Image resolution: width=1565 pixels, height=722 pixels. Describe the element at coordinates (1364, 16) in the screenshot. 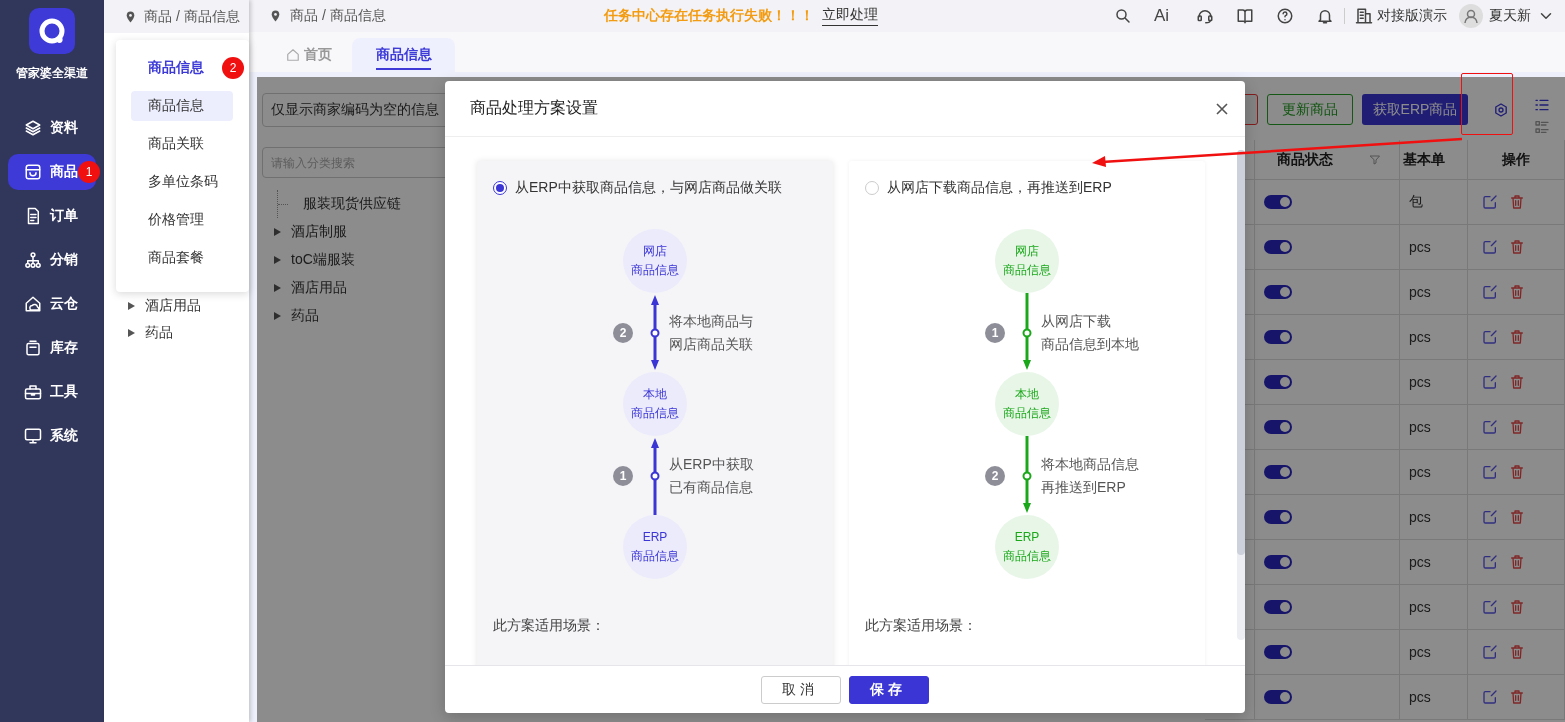

I see `building-icon` at that location.